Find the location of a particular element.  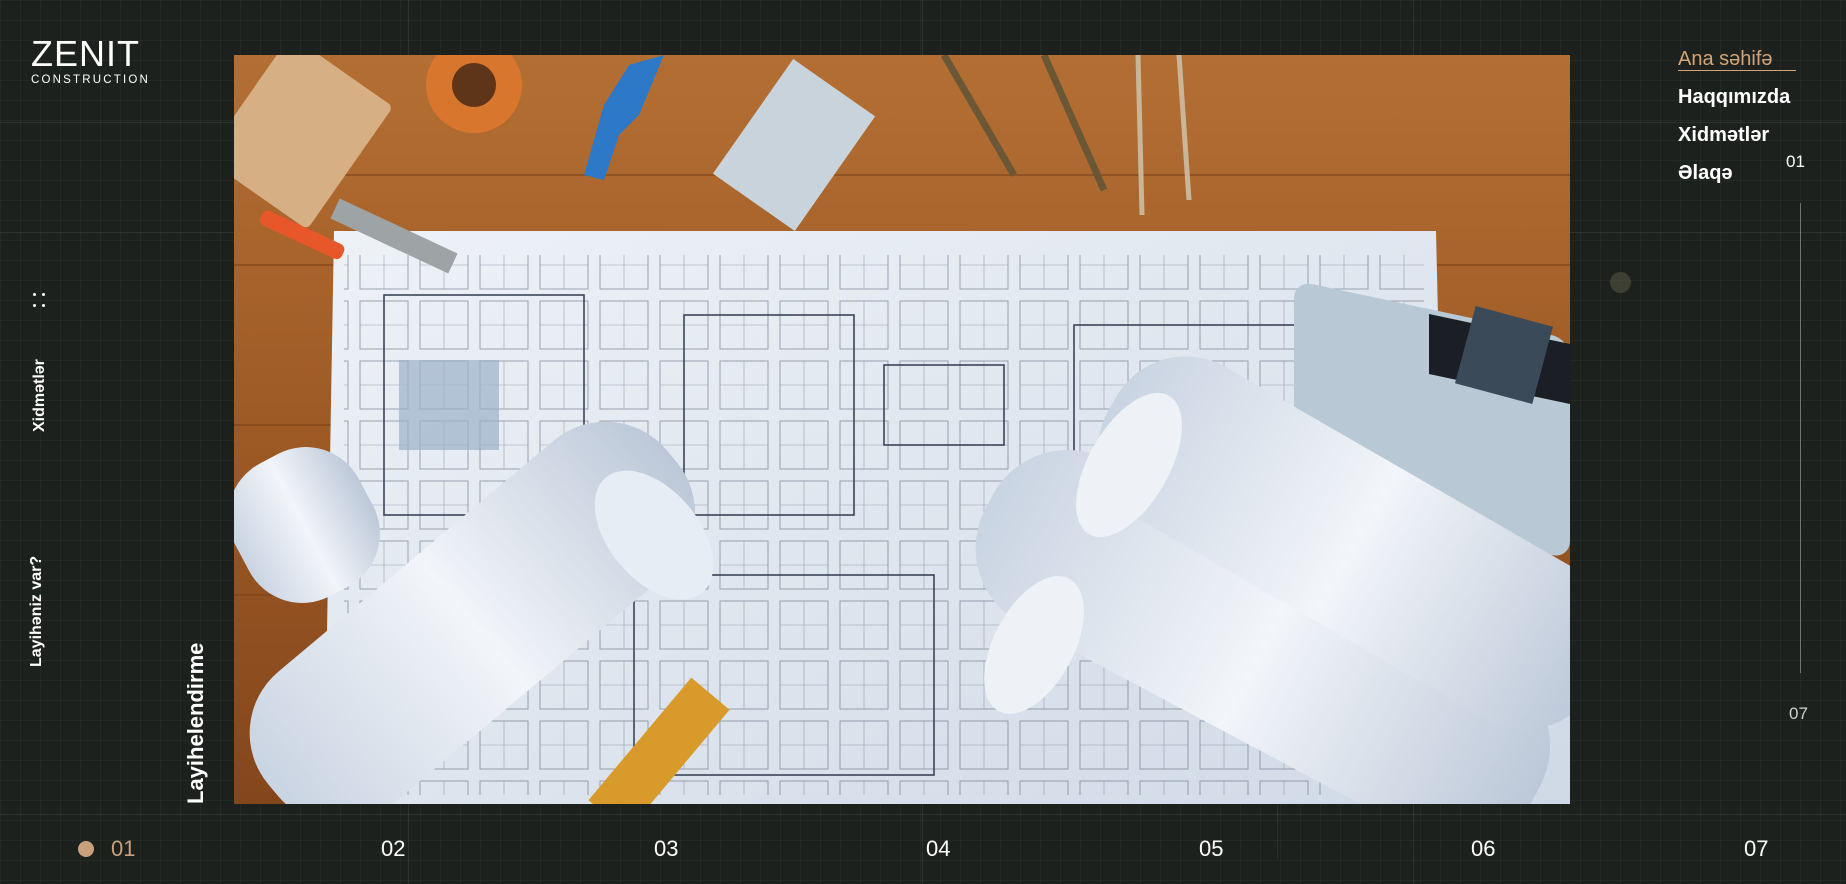

nav-item-about: Haqqımızda is located at coordinates (1734, 97).